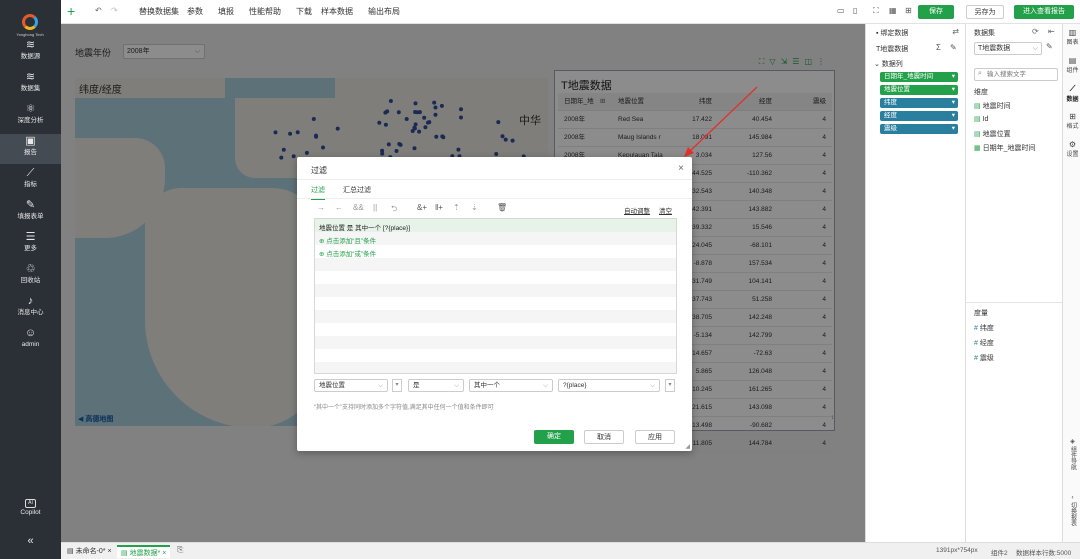 The image size is (1080, 559). Describe the element at coordinates (919, 129) in the screenshot. I see `bound-field-pill: 震级 ▾` at that location.